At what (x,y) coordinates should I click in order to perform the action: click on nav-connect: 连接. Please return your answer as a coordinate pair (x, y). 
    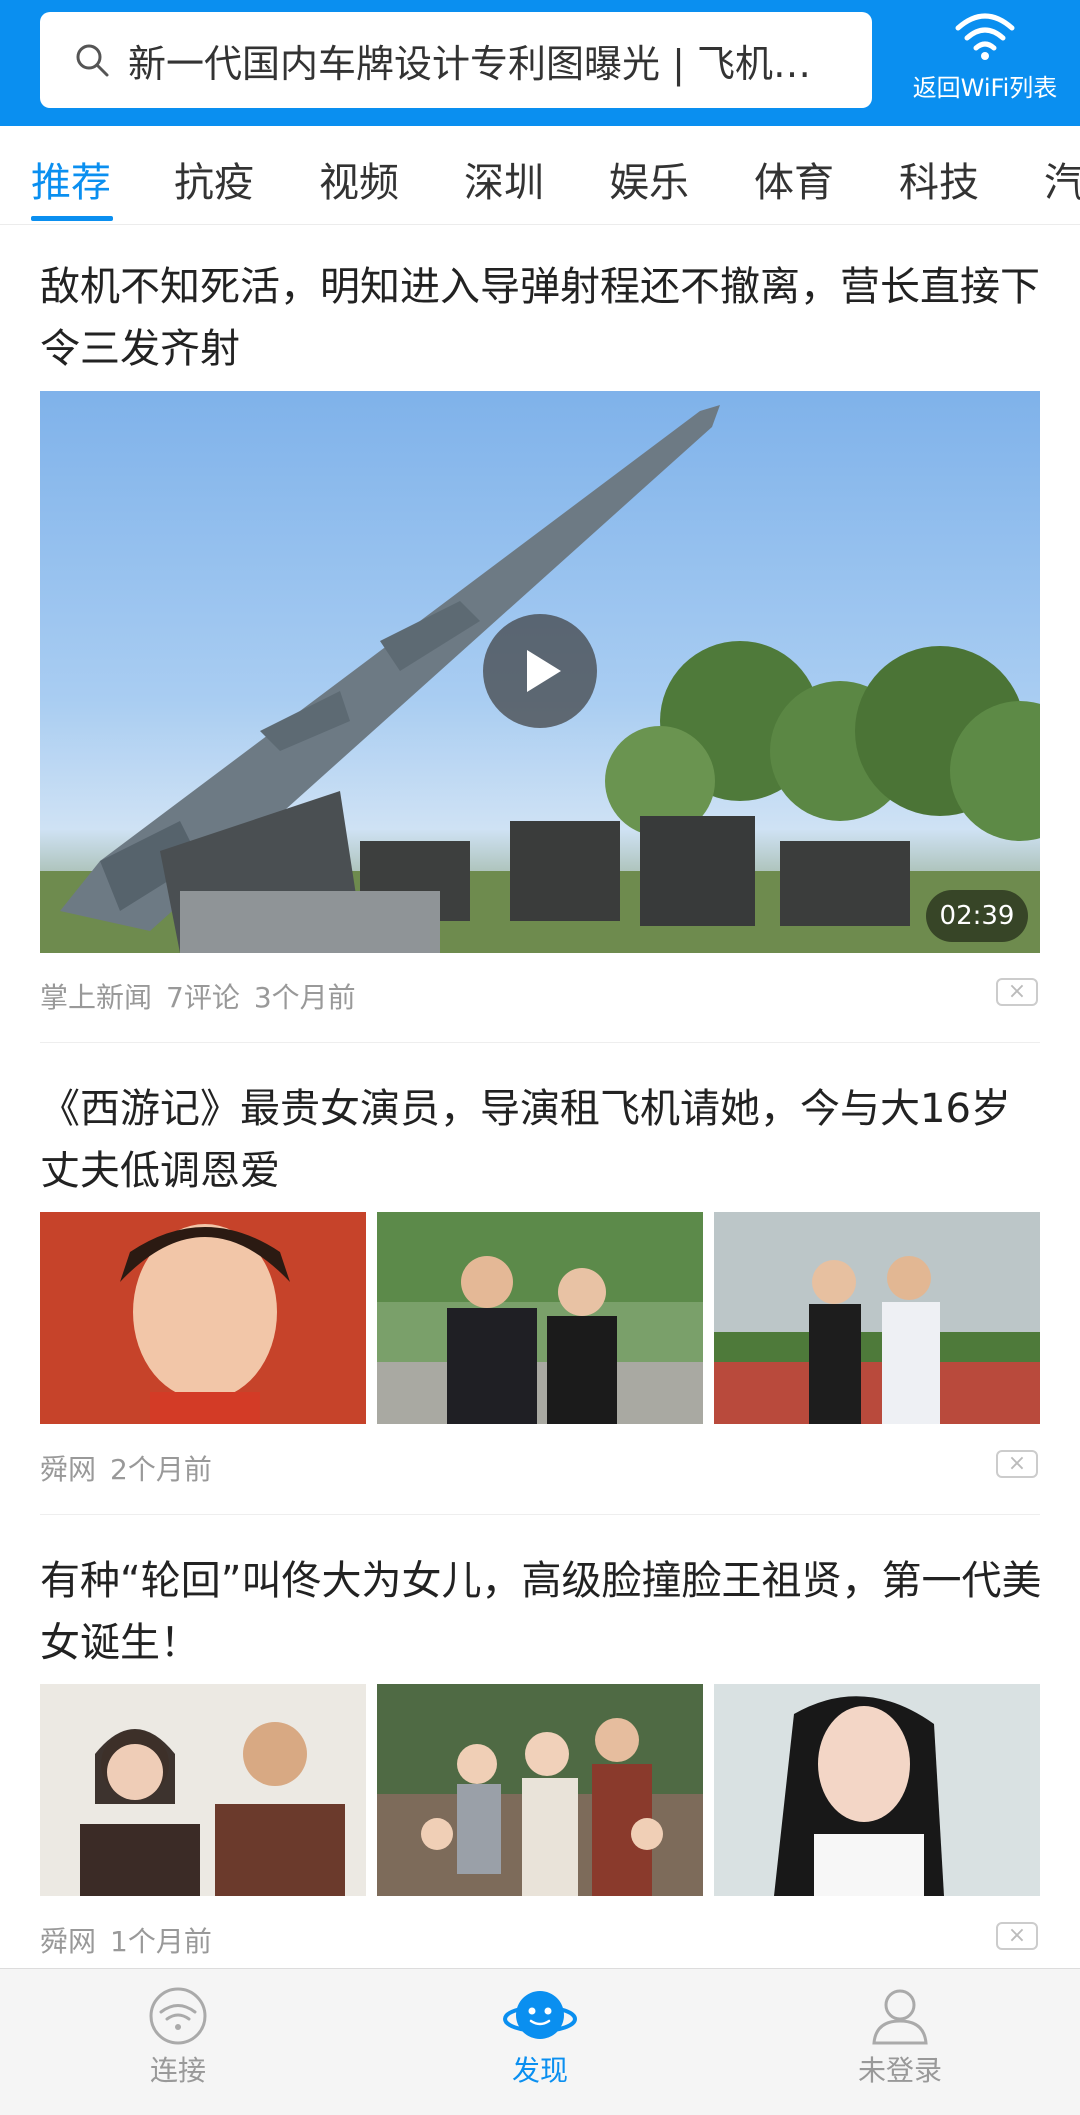
    Looking at the image, I should click on (178, 2038).